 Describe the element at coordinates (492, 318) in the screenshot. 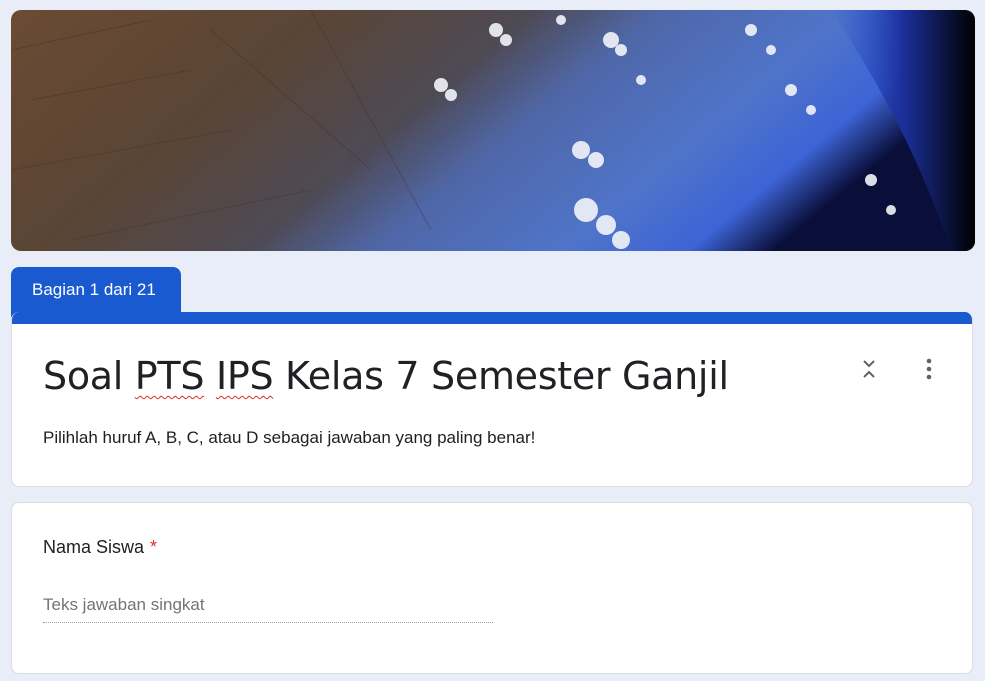

I see `accent-bar` at that location.